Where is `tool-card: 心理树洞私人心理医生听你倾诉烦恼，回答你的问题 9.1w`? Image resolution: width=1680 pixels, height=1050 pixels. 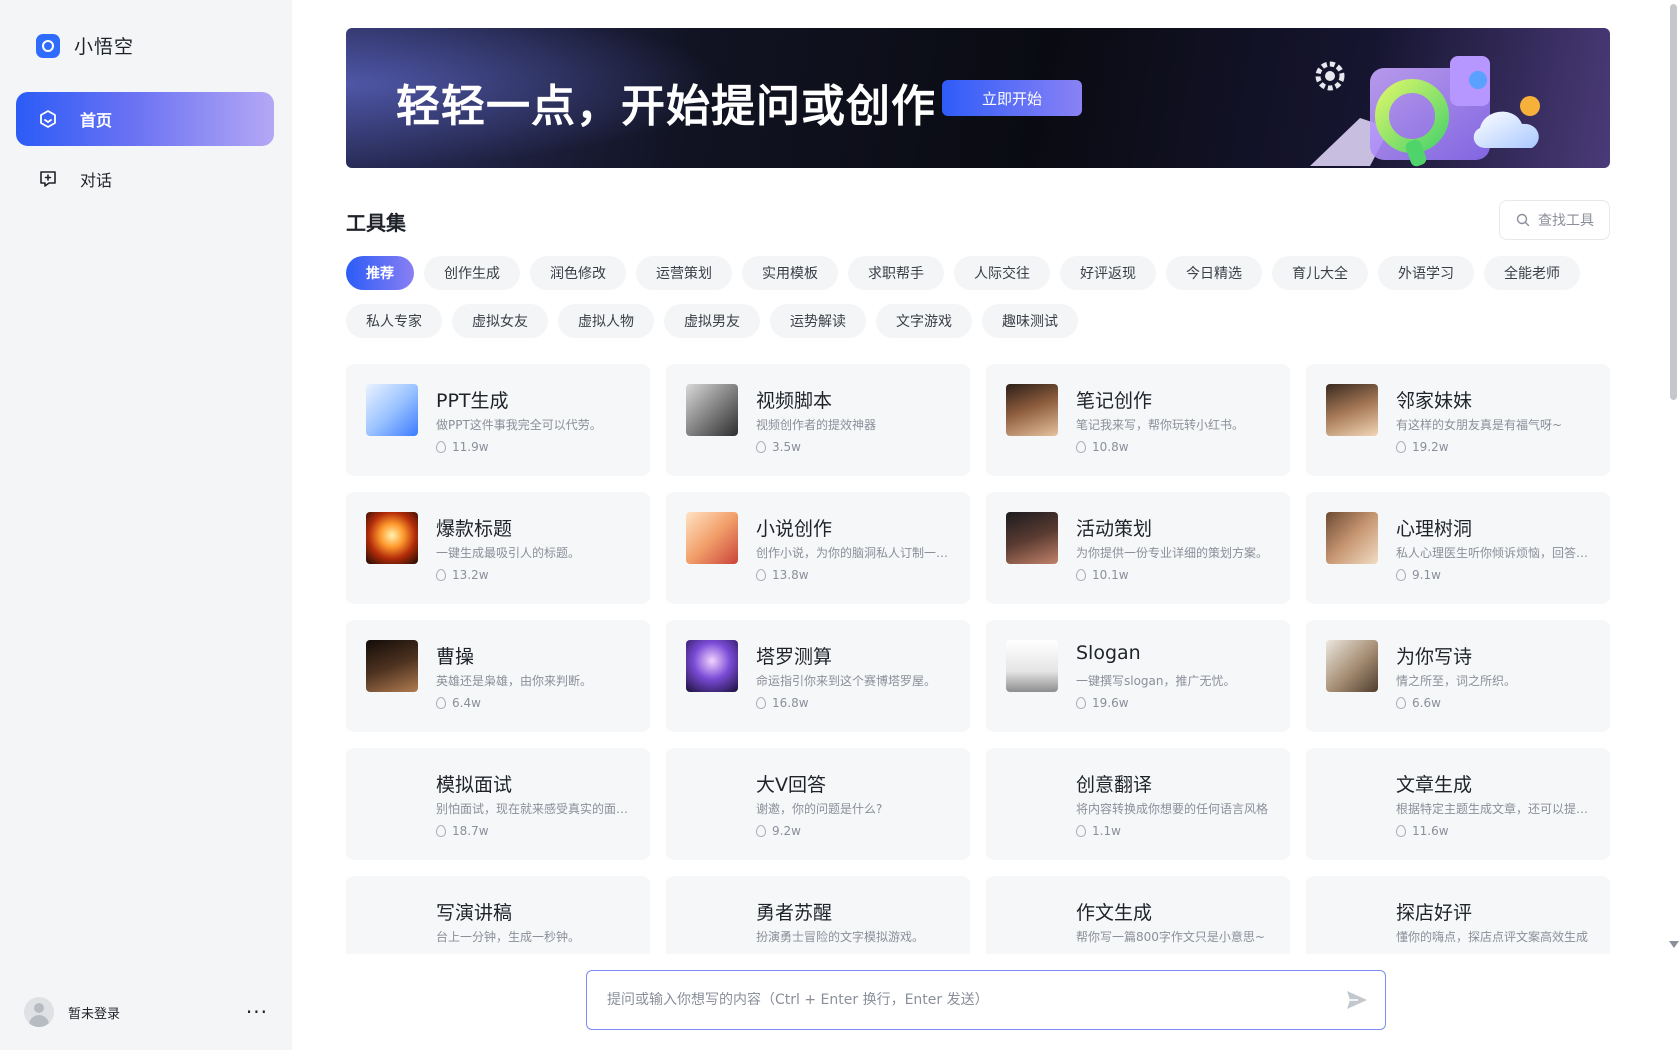
tool-card: 心理树洞私人心理医生听你倾诉烦恼，回答你的问题 9.1w is located at coordinates (1458, 548).